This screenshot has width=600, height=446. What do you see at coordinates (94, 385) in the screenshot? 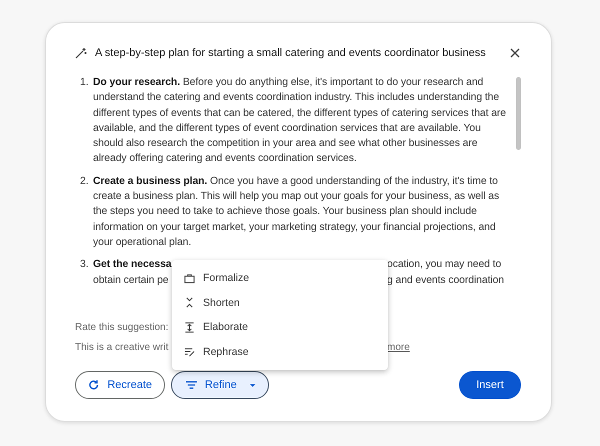
I see `refresh-icon` at bounding box center [94, 385].